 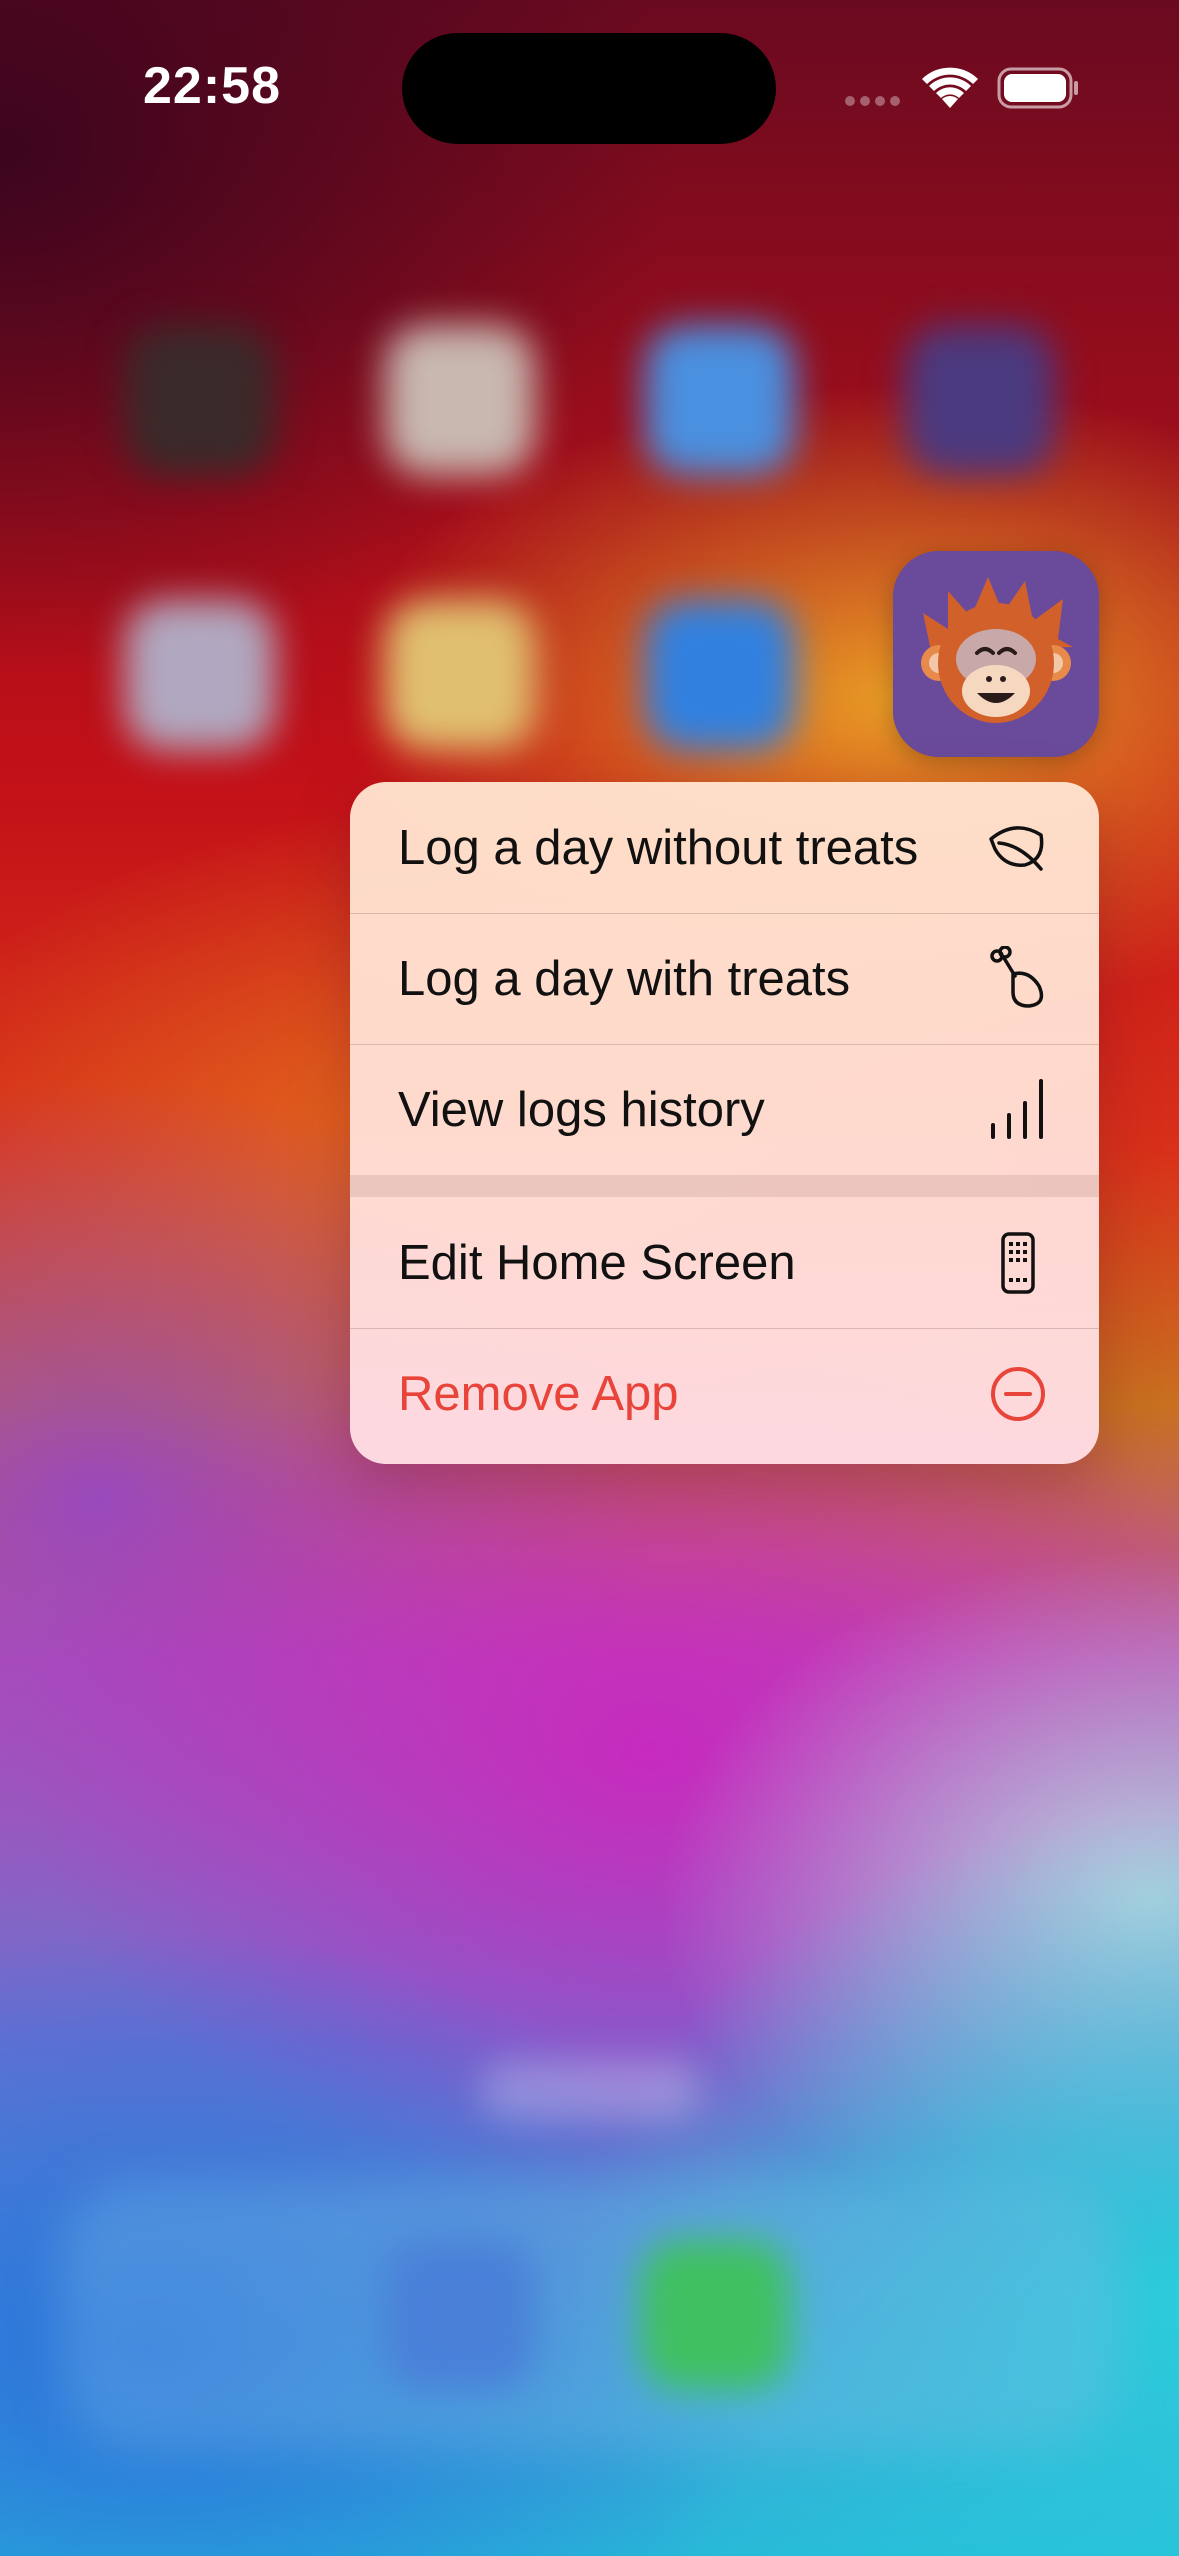 I want to click on menu-item-label: Log a day with treats, so click(x=624, y=979).